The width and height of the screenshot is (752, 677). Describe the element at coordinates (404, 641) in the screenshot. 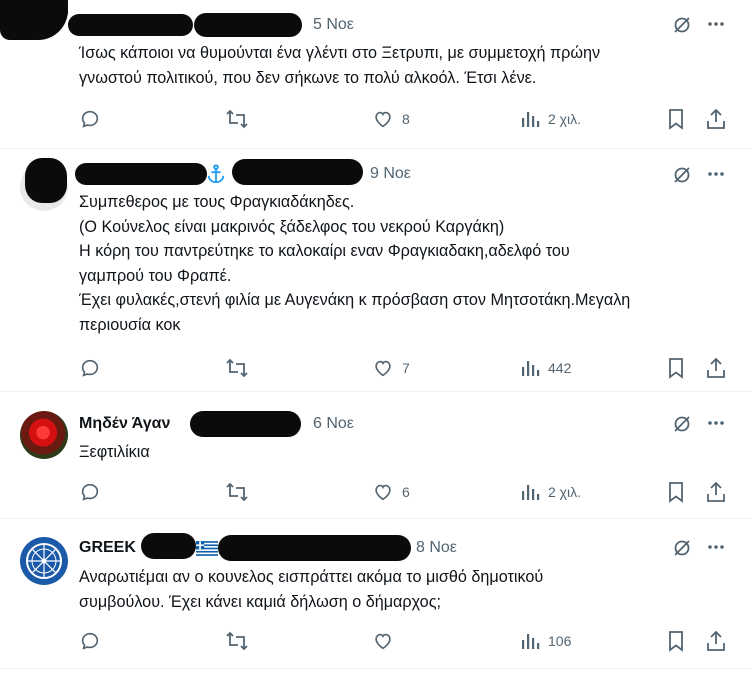

I see `action-bar: 106` at that location.